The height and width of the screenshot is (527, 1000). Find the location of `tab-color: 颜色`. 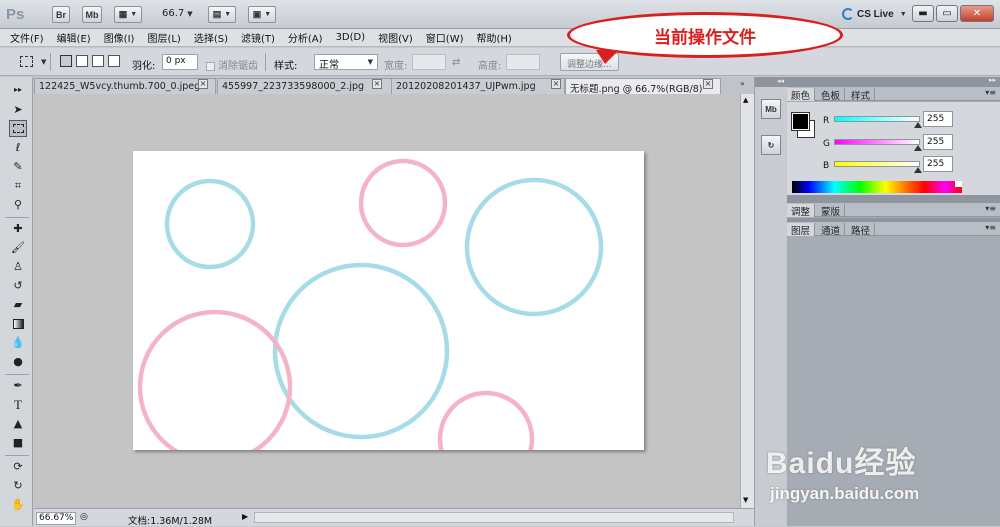

tab-color: 颜色 is located at coordinates (801, 95).